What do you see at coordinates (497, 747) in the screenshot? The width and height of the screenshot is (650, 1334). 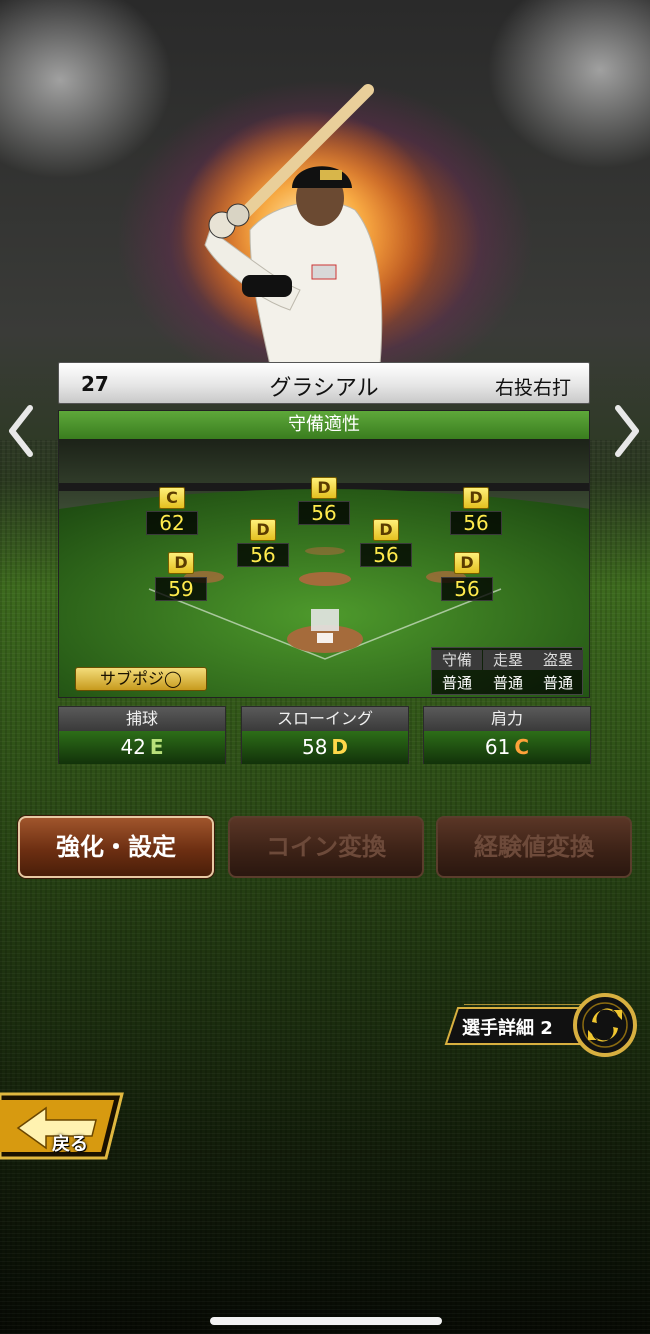 I see `stat-arm-value: 61` at bounding box center [497, 747].